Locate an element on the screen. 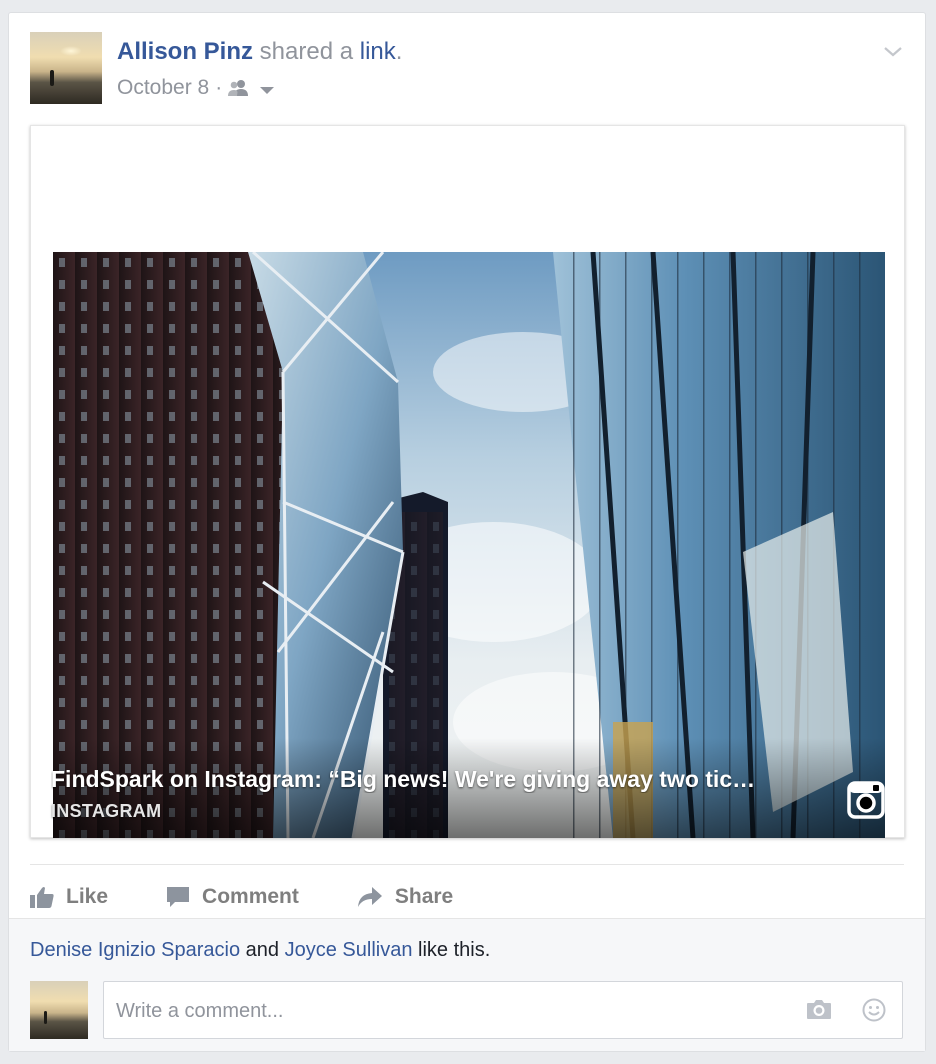 Image resolution: width=936 pixels, height=1064 pixels. like-button: Like is located at coordinates (69, 897).